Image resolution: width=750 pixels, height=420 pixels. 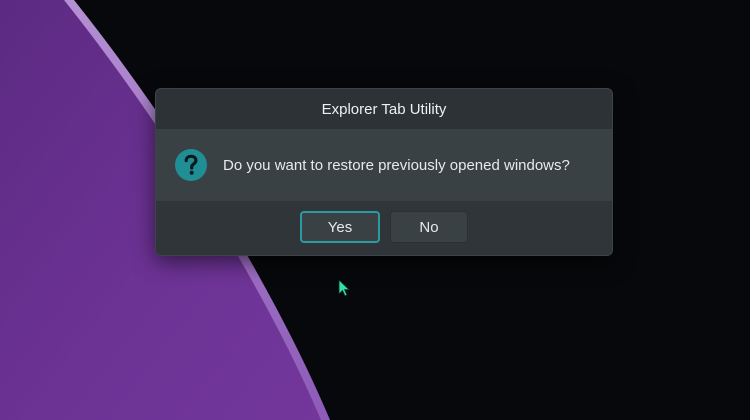 I want to click on yes-button-label: Yes, so click(x=340, y=227).